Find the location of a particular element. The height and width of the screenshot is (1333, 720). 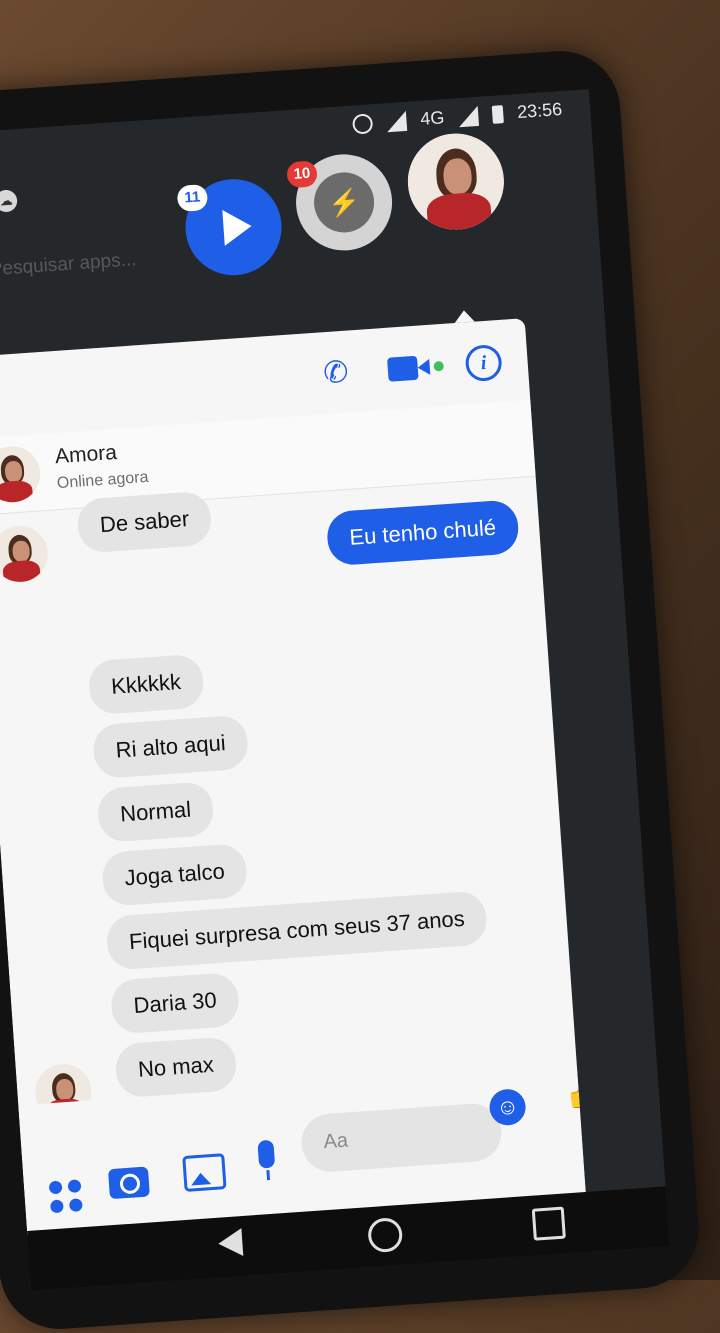

message-bubble: Eu tenho chulé is located at coordinates (422, 533).